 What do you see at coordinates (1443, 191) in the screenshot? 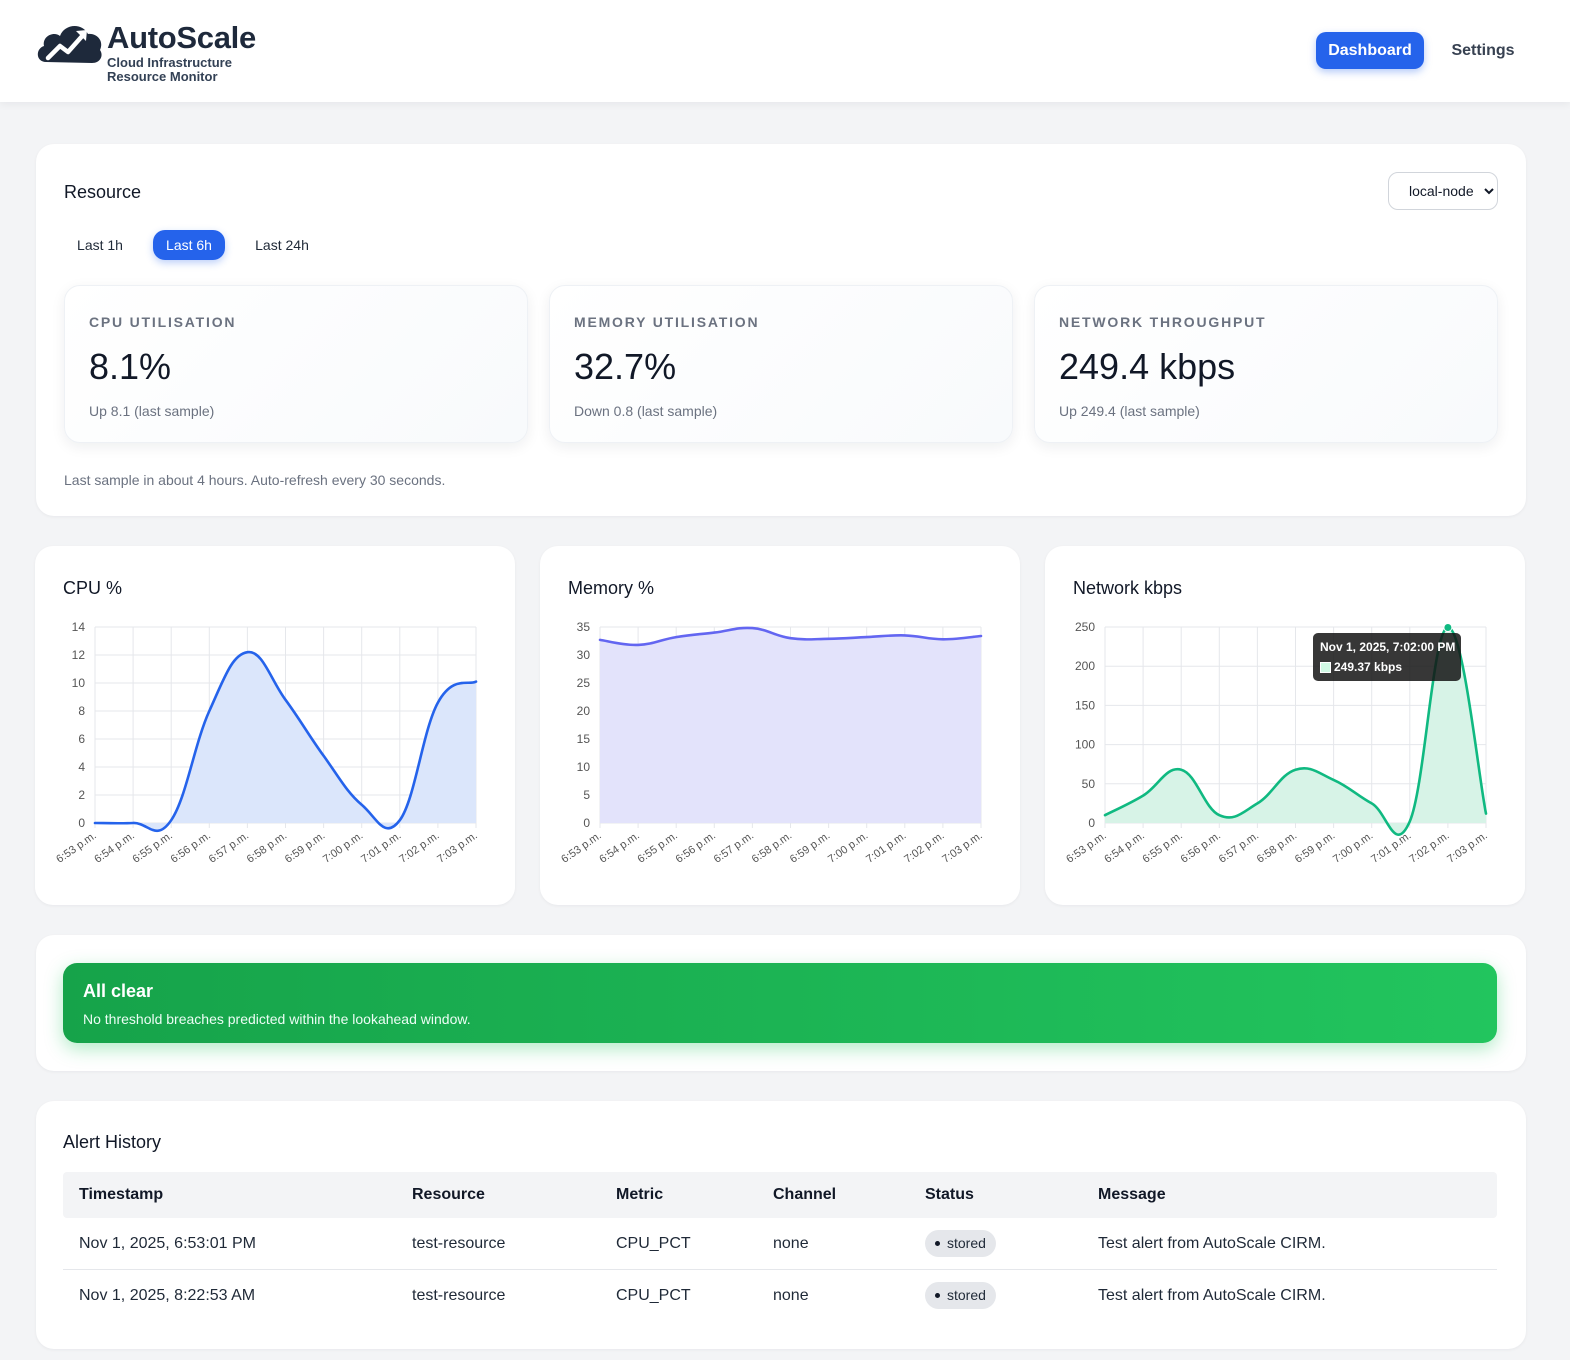
I see `resource-node-select: local-node` at bounding box center [1443, 191].